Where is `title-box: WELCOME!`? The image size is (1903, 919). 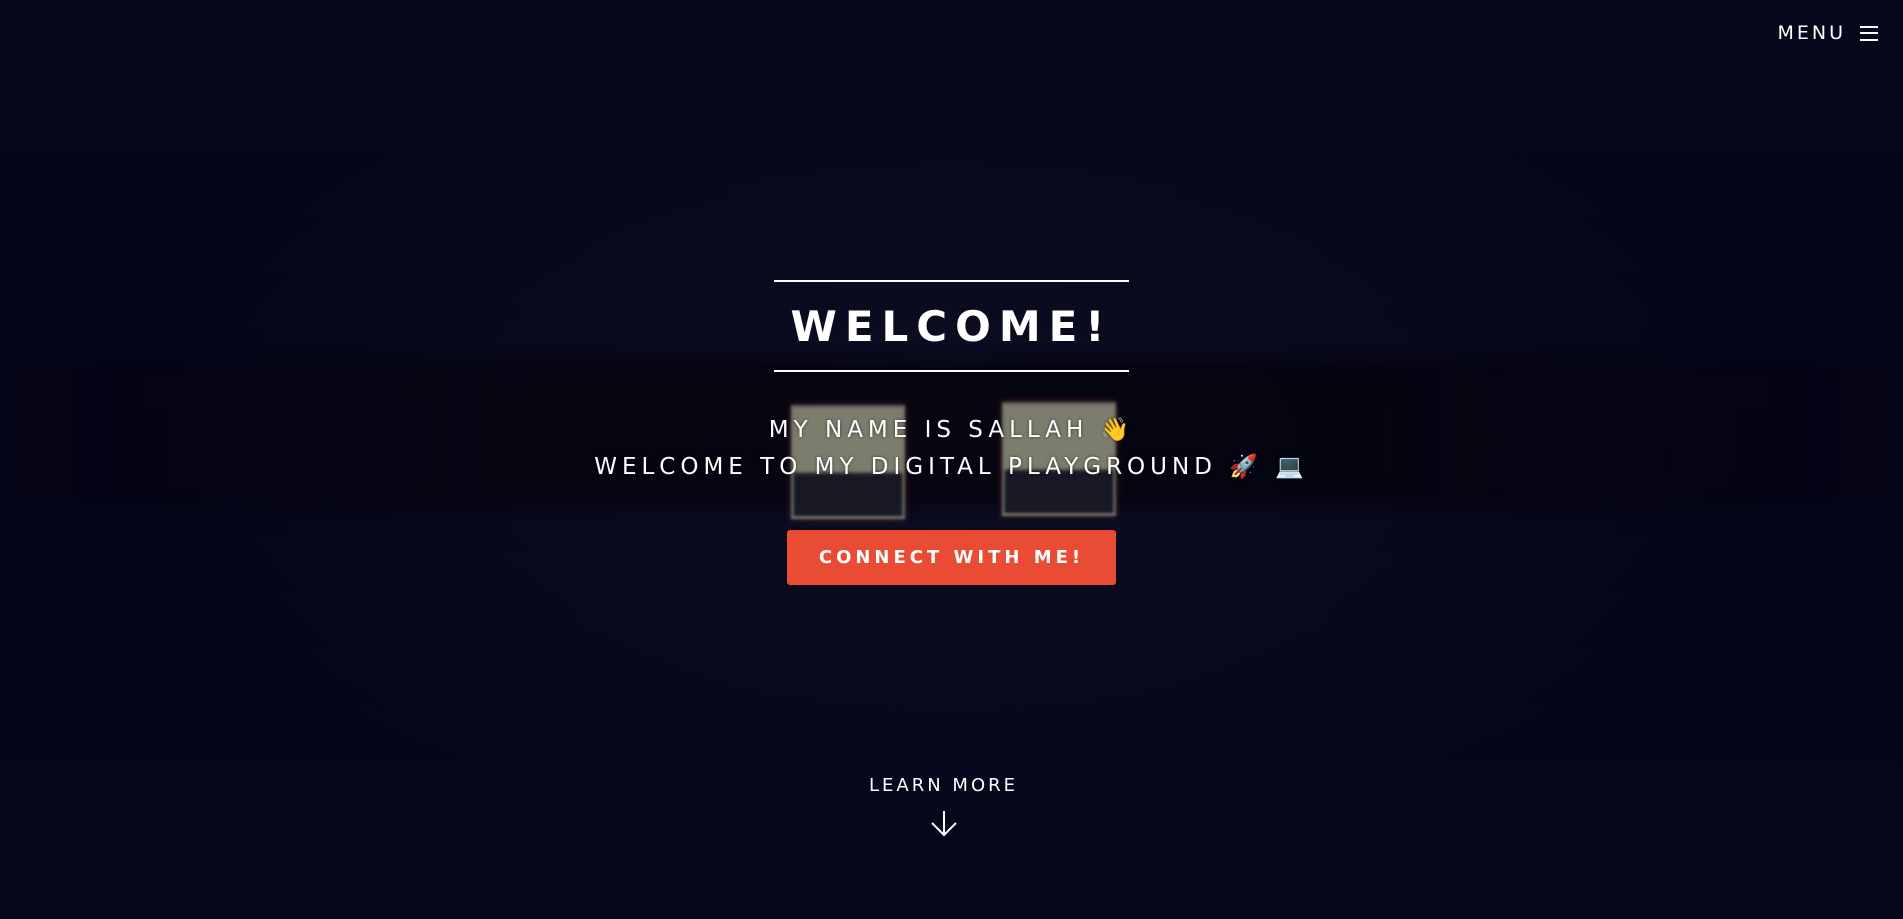
title-box: WELCOME! is located at coordinates (951, 326).